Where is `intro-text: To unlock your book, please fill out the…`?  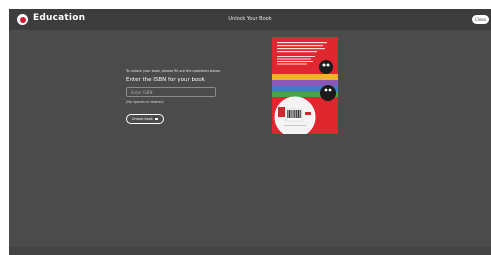
intro-text: To unlock your book, please fill out the… is located at coordinates (173, 71).